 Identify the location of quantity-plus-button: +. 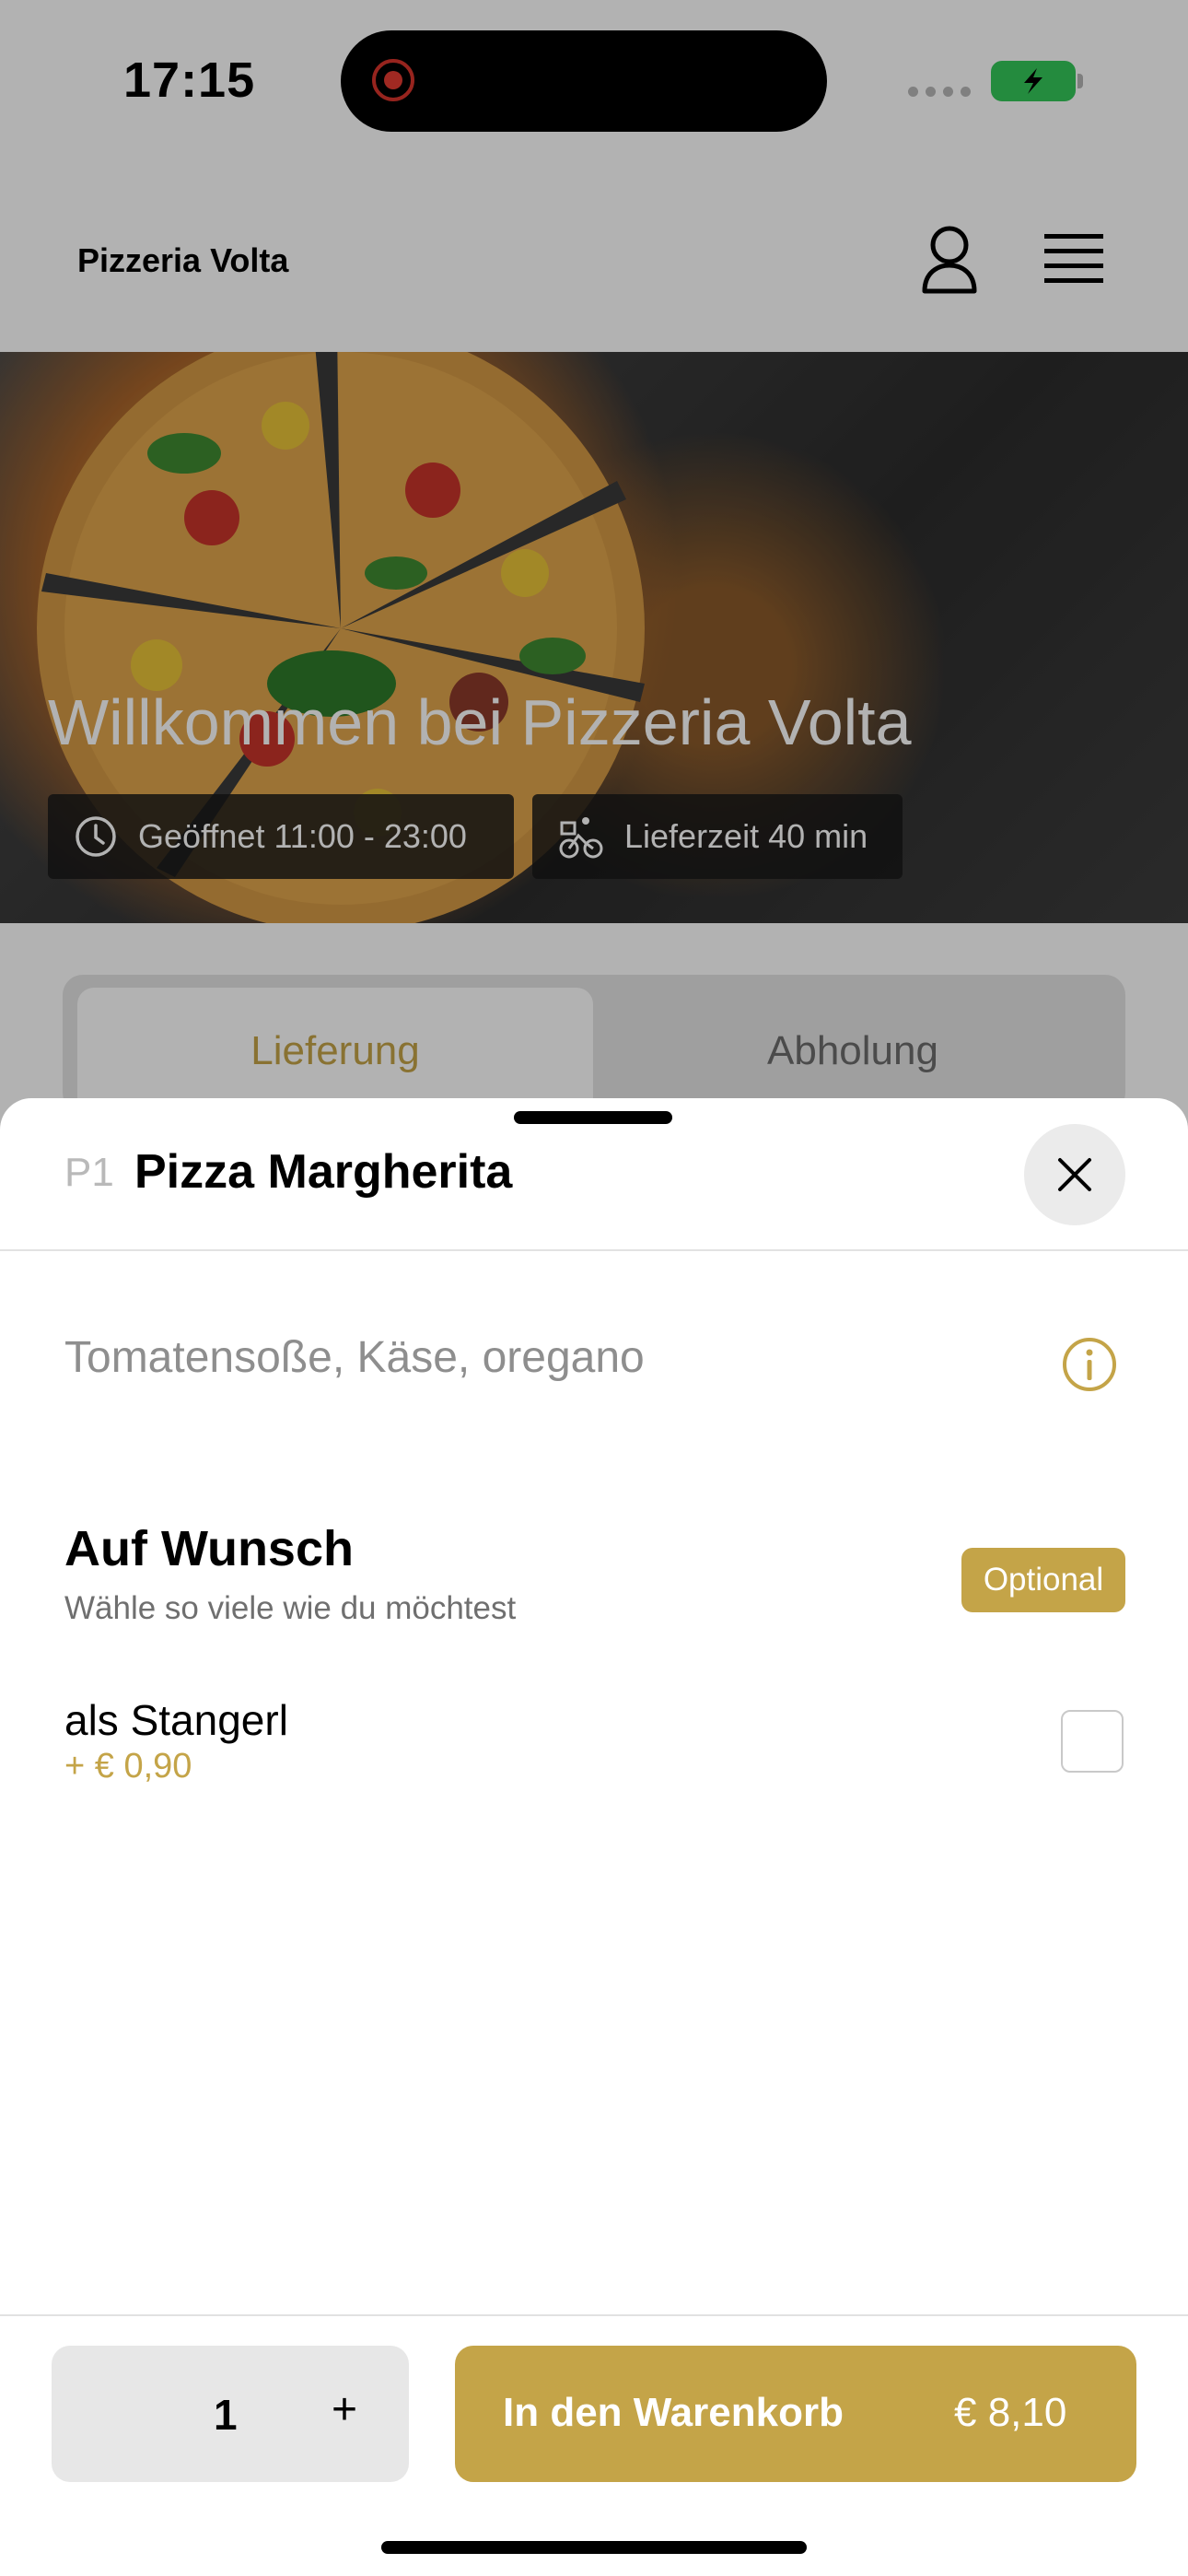
(344, 2412).